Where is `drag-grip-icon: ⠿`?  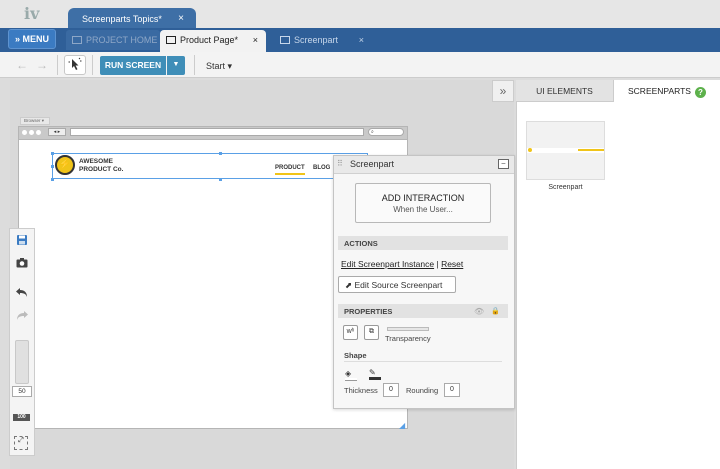 drag-grip-icon: ⠿ is located at coordinates (340, 163).